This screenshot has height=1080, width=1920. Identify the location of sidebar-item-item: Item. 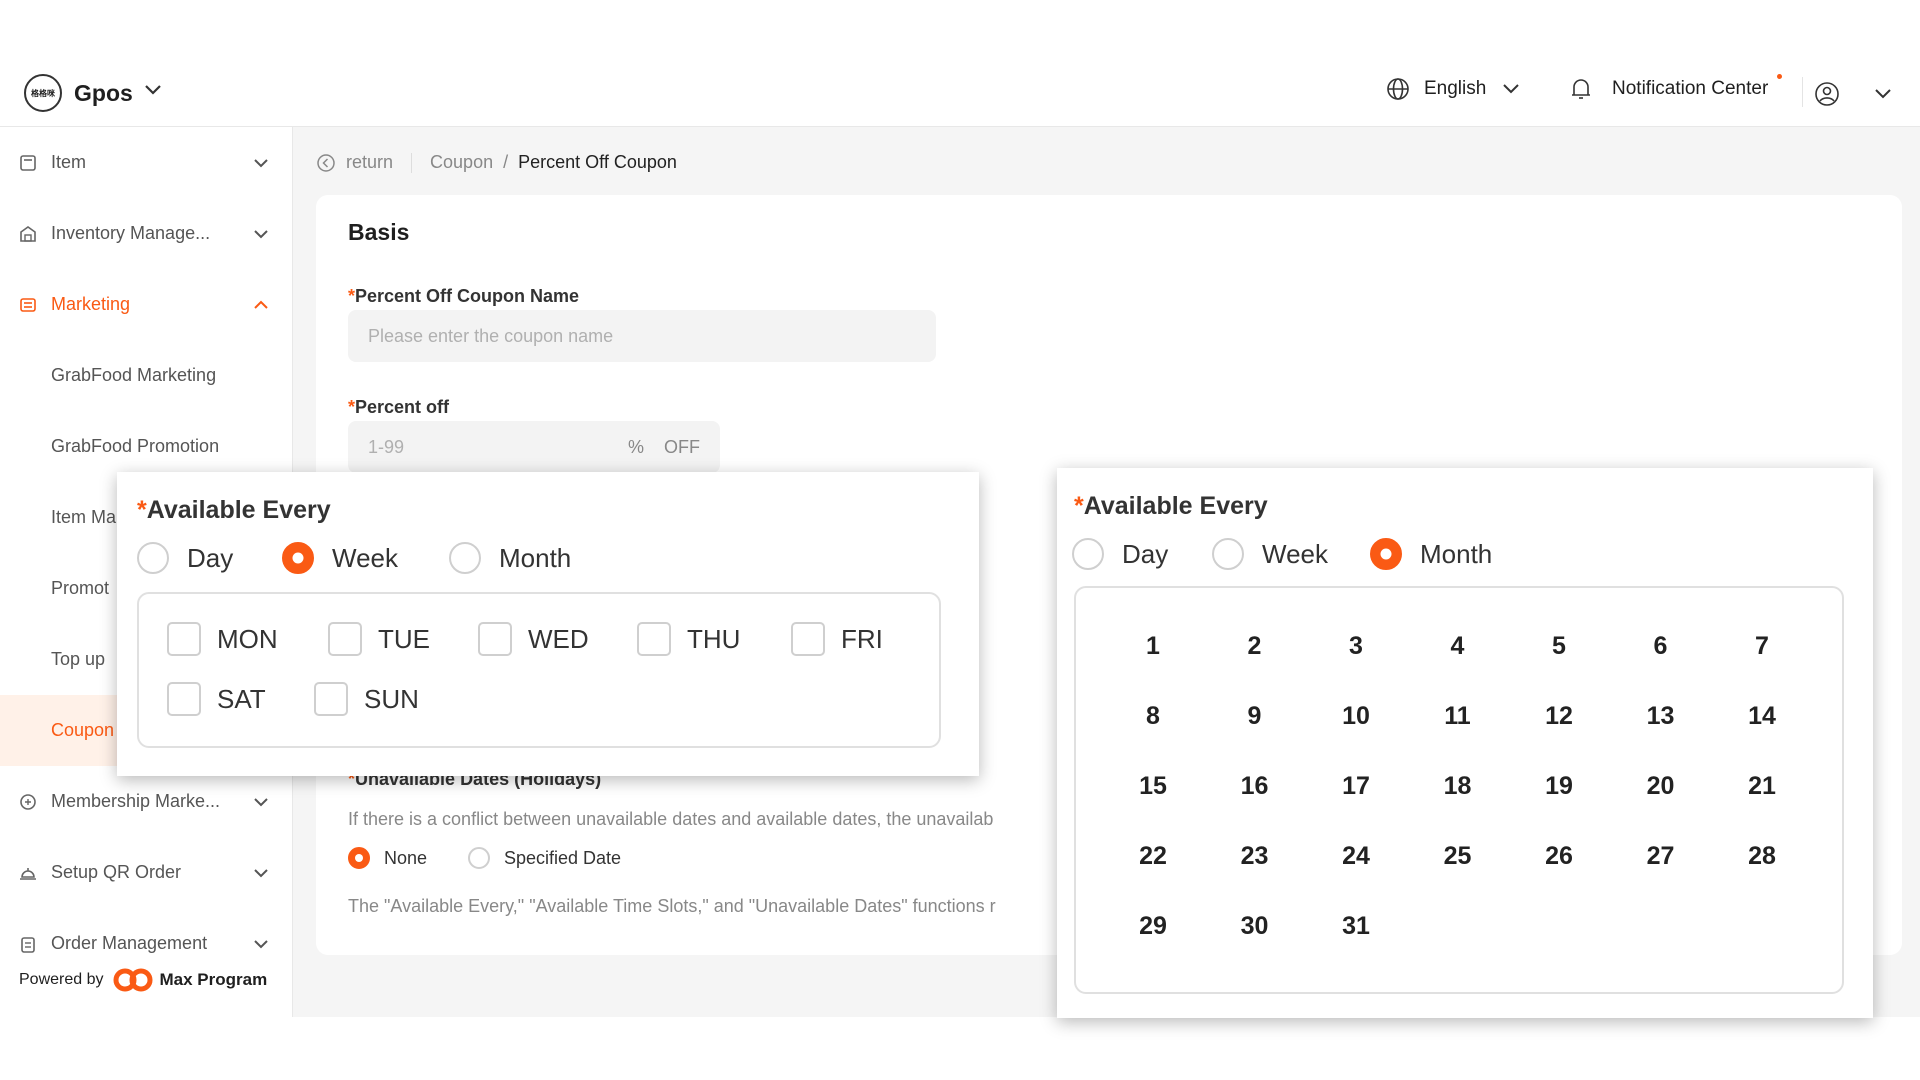
(146, 162).